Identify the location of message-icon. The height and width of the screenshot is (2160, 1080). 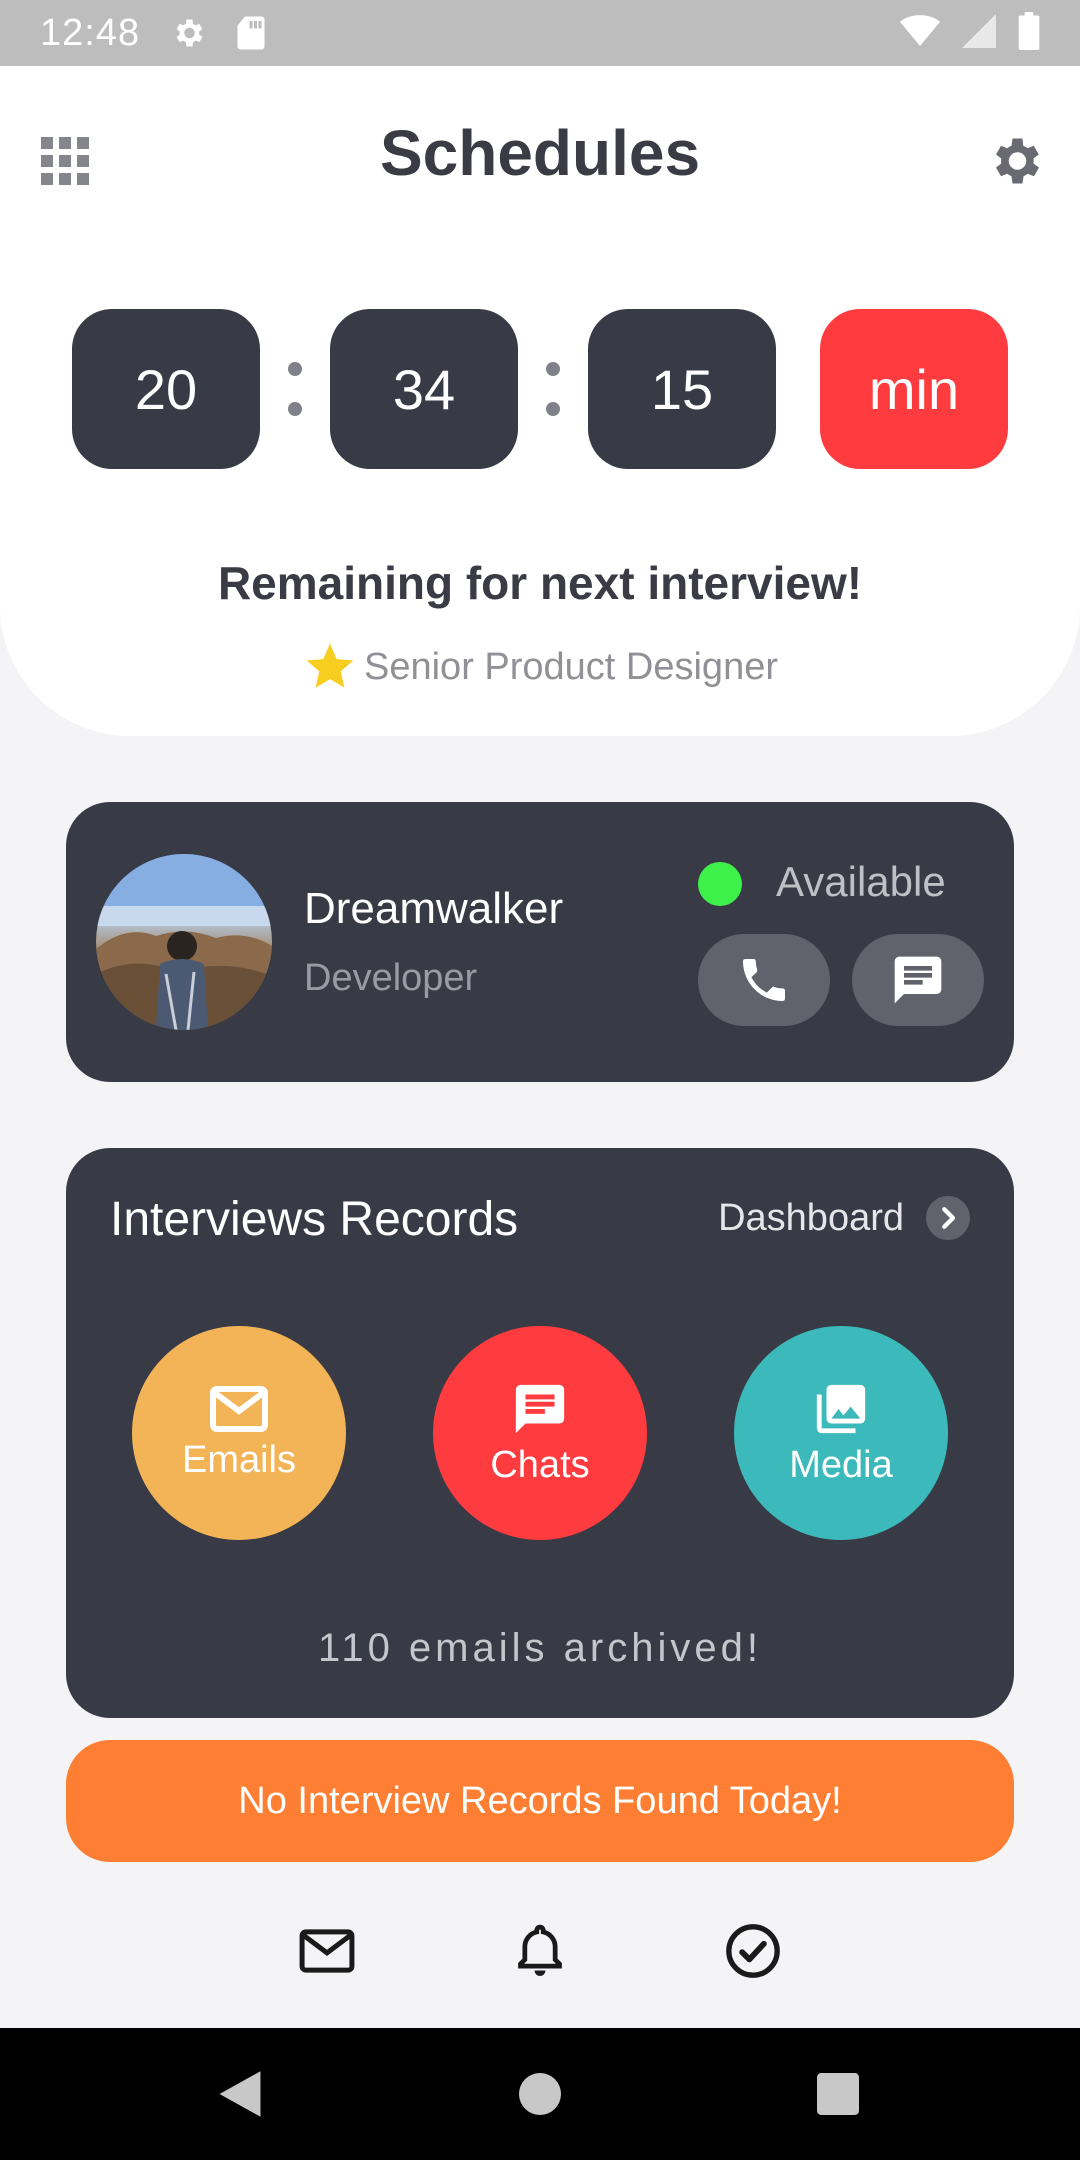
(918, 980).